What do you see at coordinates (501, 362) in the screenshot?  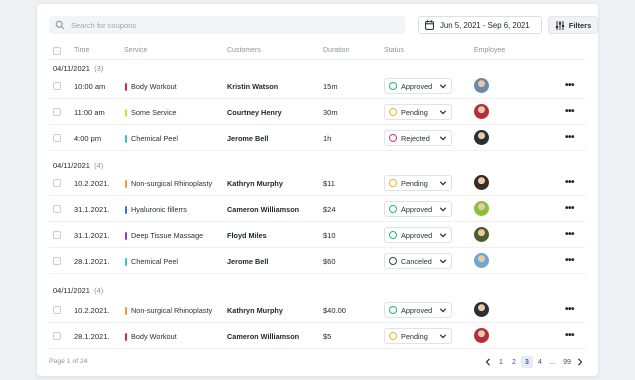 I see `page-1: 1` at bounding box center [501, 362].